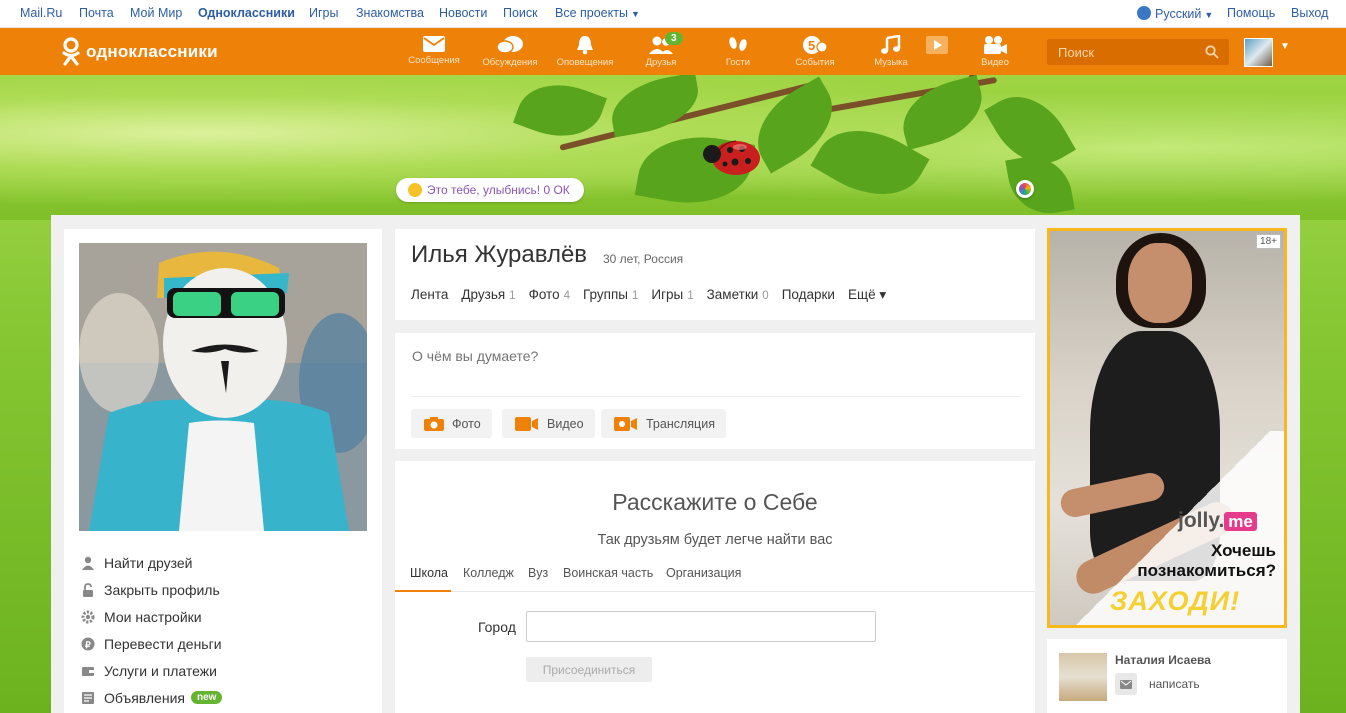 This screenshot has height=713, width=1346. What do you see at coordinates (88, 590) in the screenshot?
I see `lock-icon` at bounding box center [88, 590].